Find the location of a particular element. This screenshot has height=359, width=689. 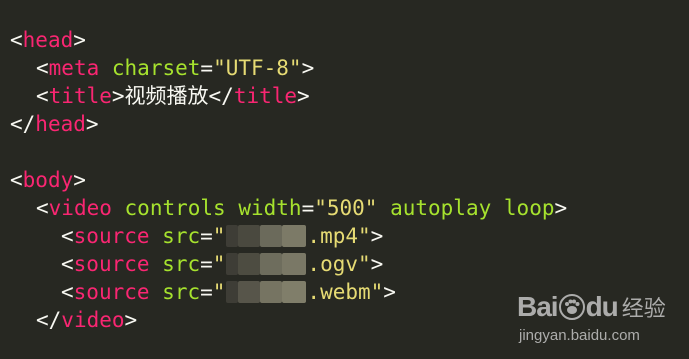

code-line-body-open: <body> is located at coordinates (43, 180).